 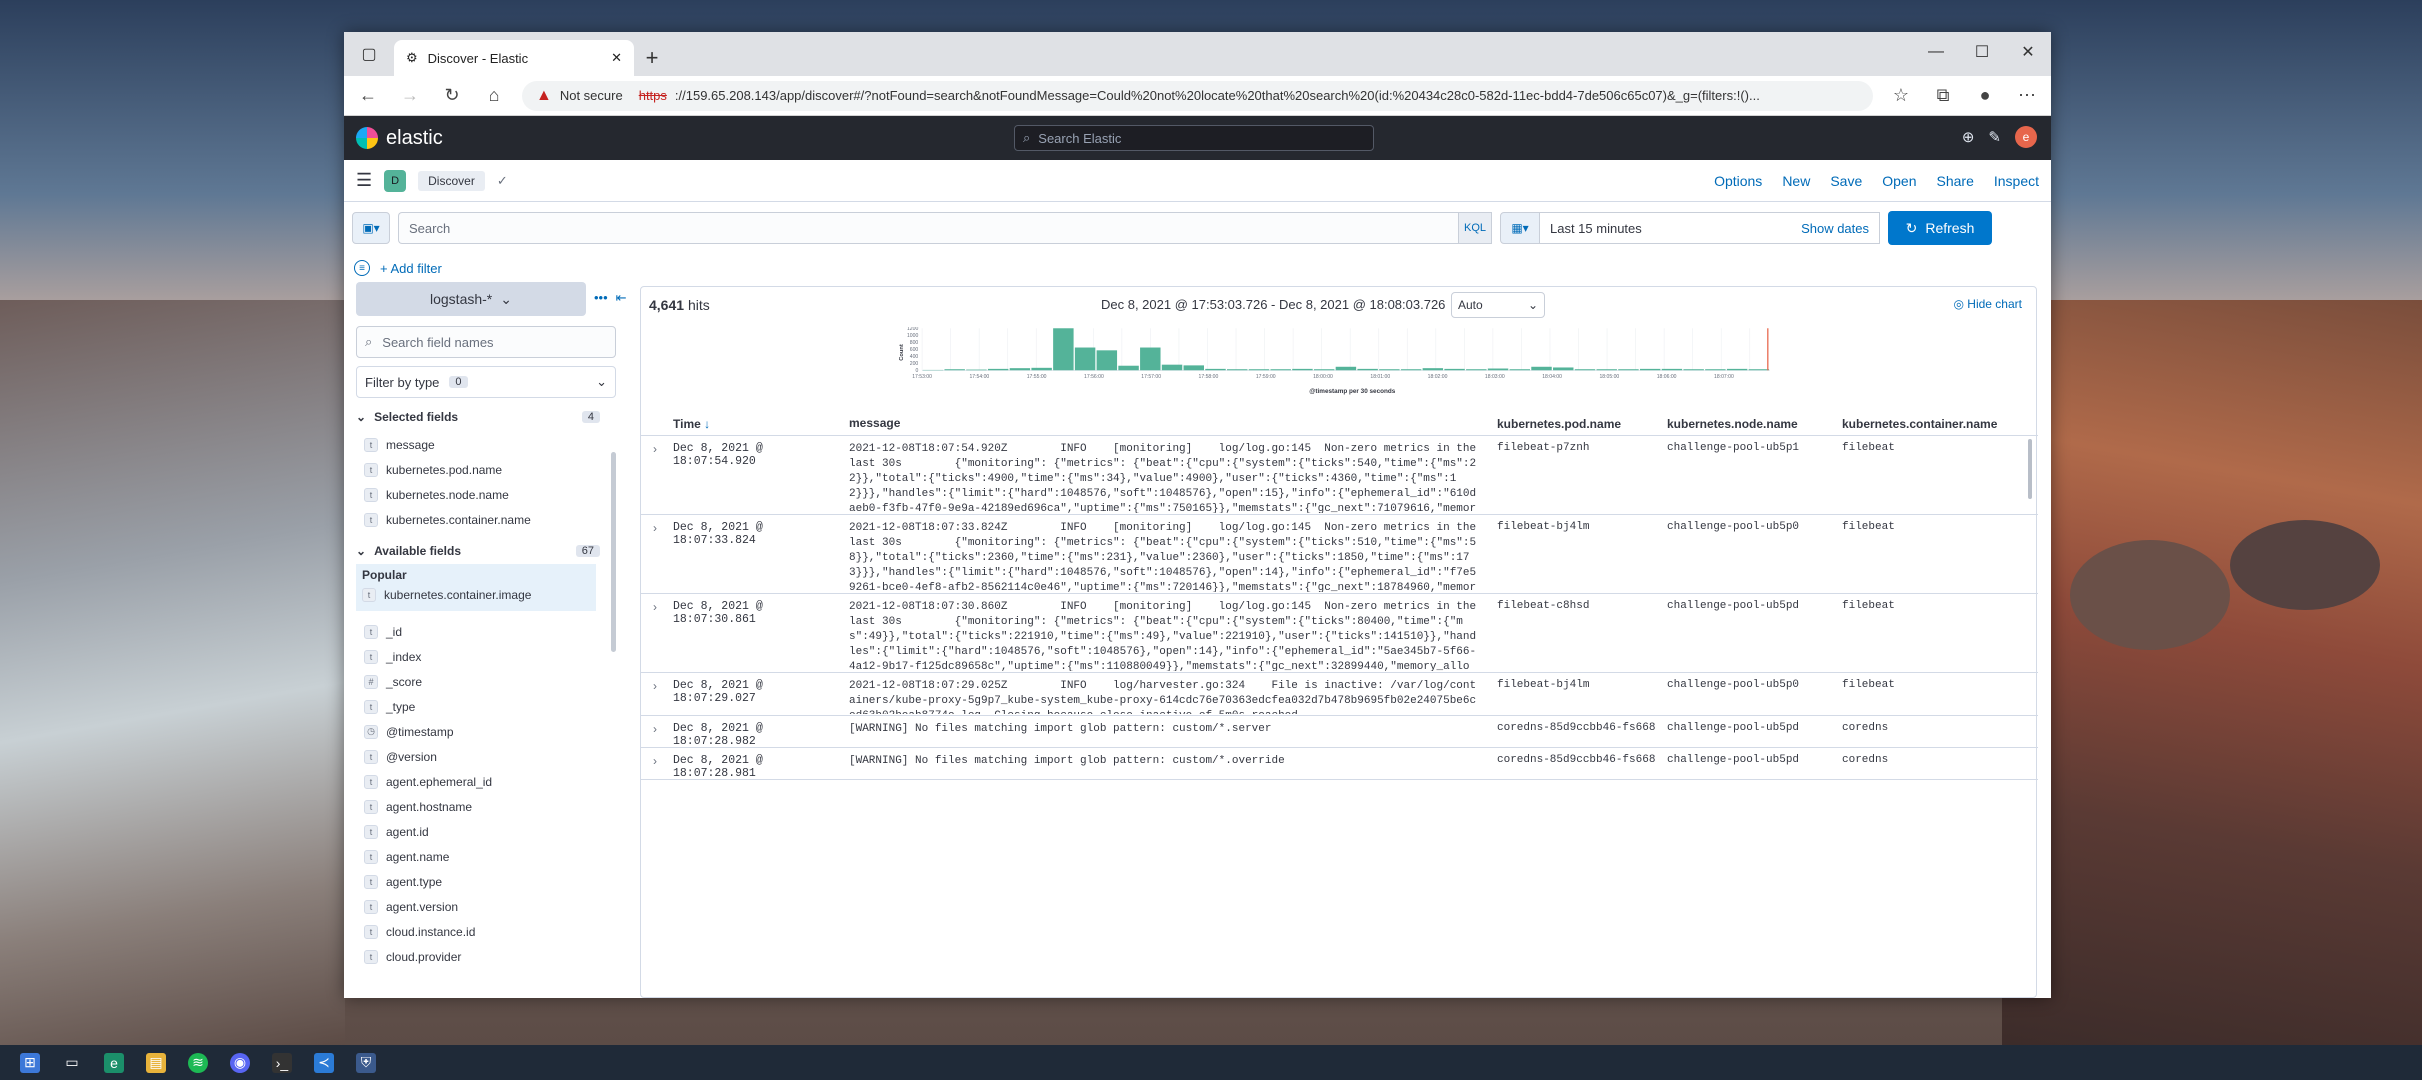 What do you see at coordinates (410, 96) in the screenshot?
I see `forward-icon: →` at bounding box center [410, 96].